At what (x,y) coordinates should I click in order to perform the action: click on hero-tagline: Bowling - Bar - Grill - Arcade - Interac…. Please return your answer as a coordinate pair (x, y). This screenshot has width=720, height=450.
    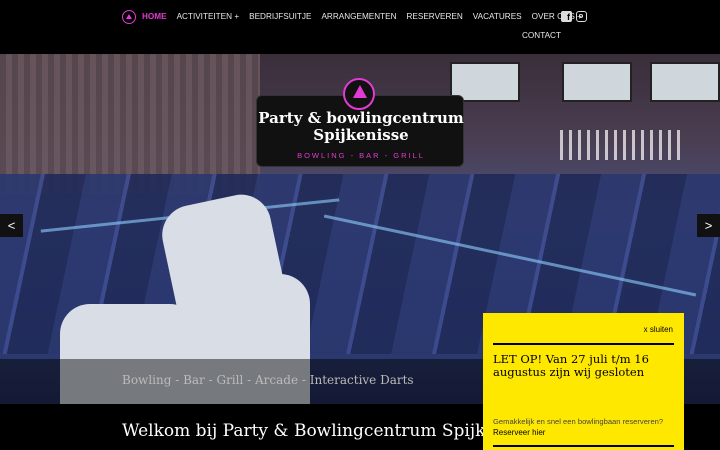
    Looking at the image, I should click on (268, 380).